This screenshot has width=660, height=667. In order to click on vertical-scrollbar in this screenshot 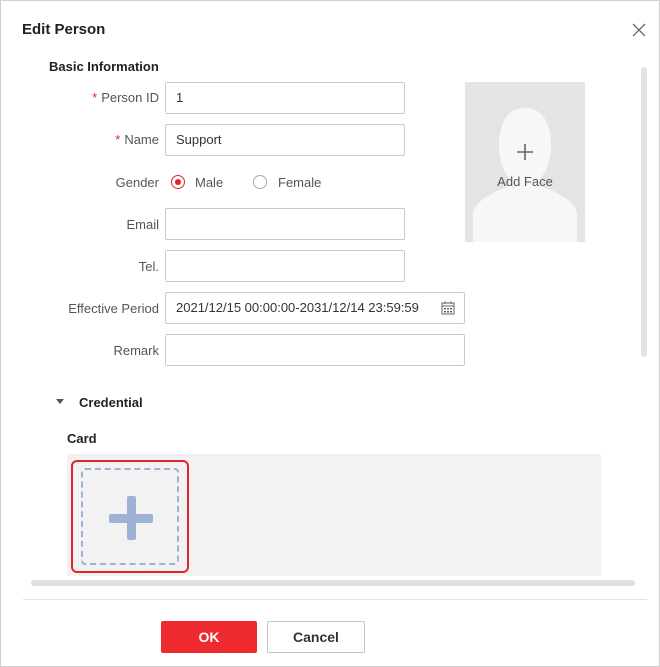, I will do `click(644, 212)`.